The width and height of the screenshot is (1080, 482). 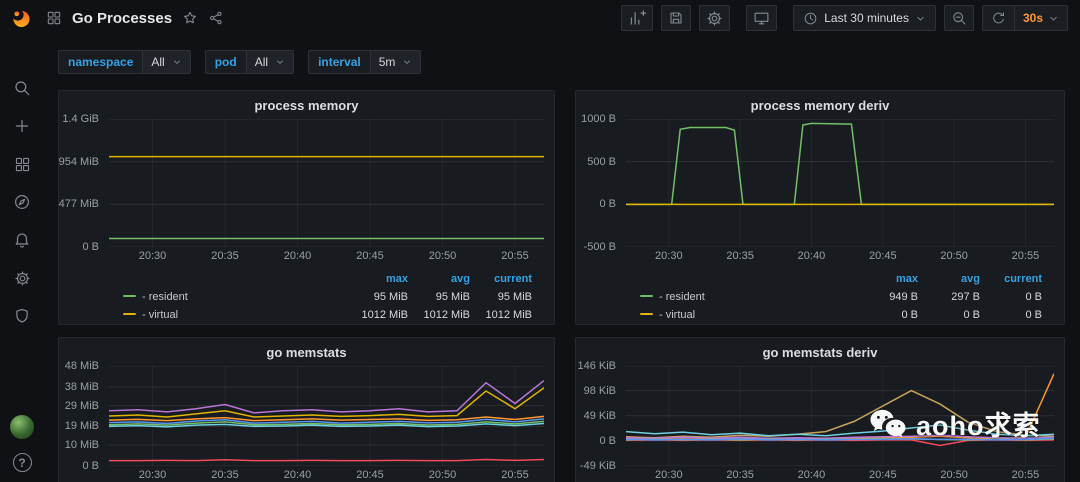 I want to click on variable-label: pod, so click(x=225, y=62).